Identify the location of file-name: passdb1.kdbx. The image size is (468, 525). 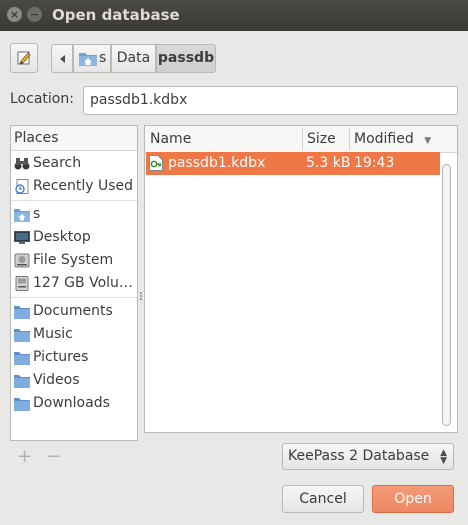
(217, 163).